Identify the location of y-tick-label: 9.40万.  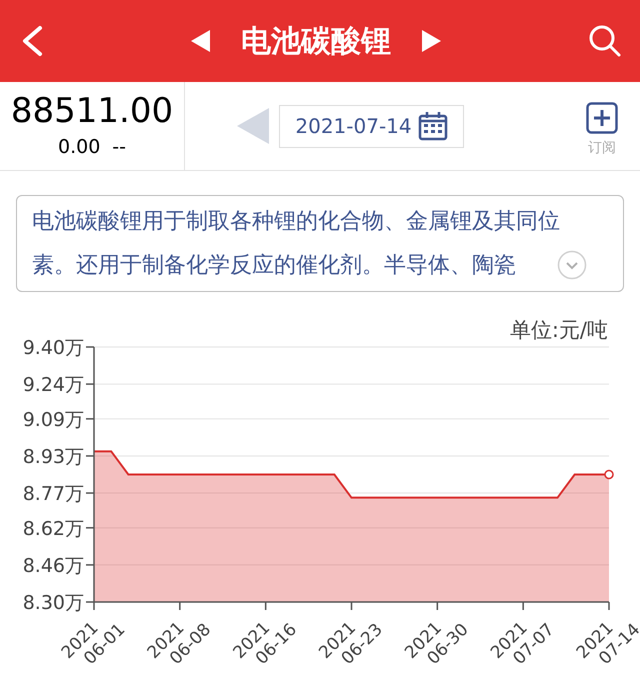
(53, 348).